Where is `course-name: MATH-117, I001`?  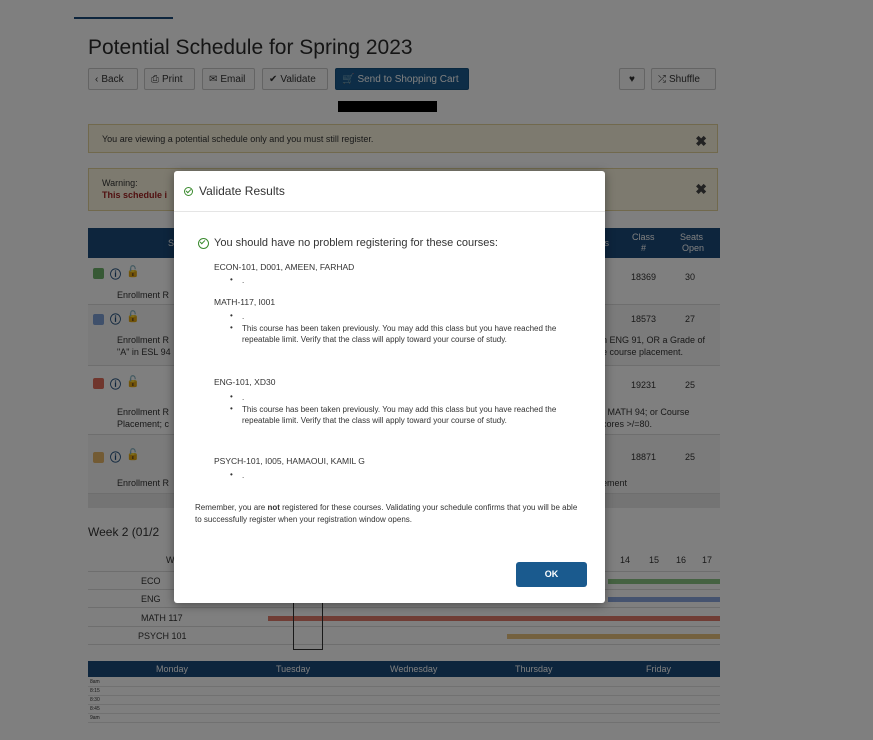 course-name: MATH-117, I001 is located at coordinates (245, 302).